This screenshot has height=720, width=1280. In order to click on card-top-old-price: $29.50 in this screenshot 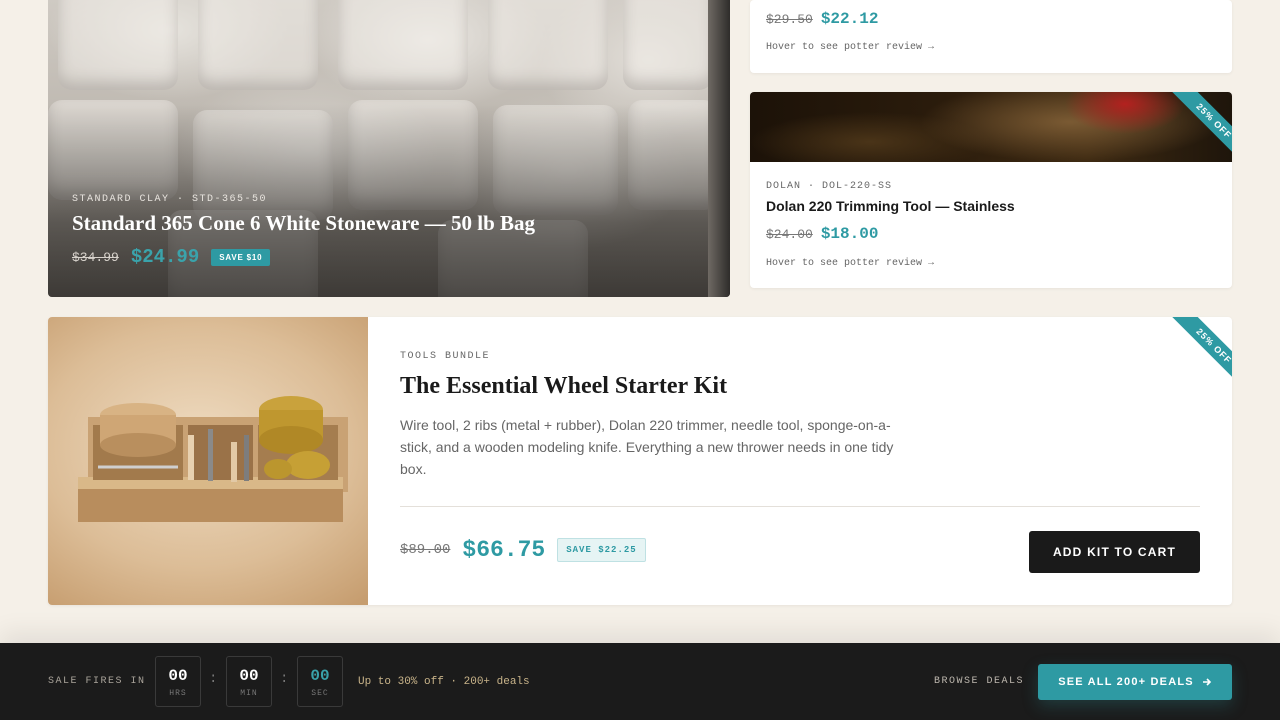, I will do `click(789, 19)`.